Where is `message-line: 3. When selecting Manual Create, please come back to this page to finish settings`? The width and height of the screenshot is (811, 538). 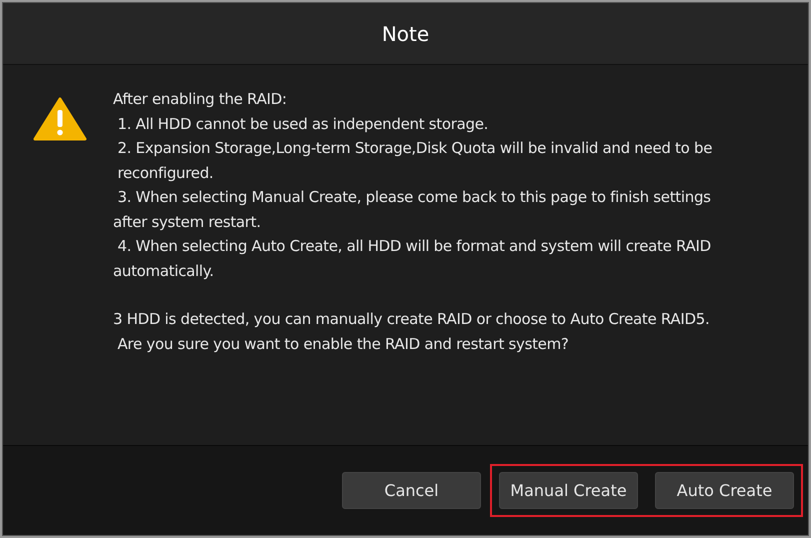 message-line: 3. When selecting Manual Create, please come back to this page to finish settings is located at coordinates (414, 197).